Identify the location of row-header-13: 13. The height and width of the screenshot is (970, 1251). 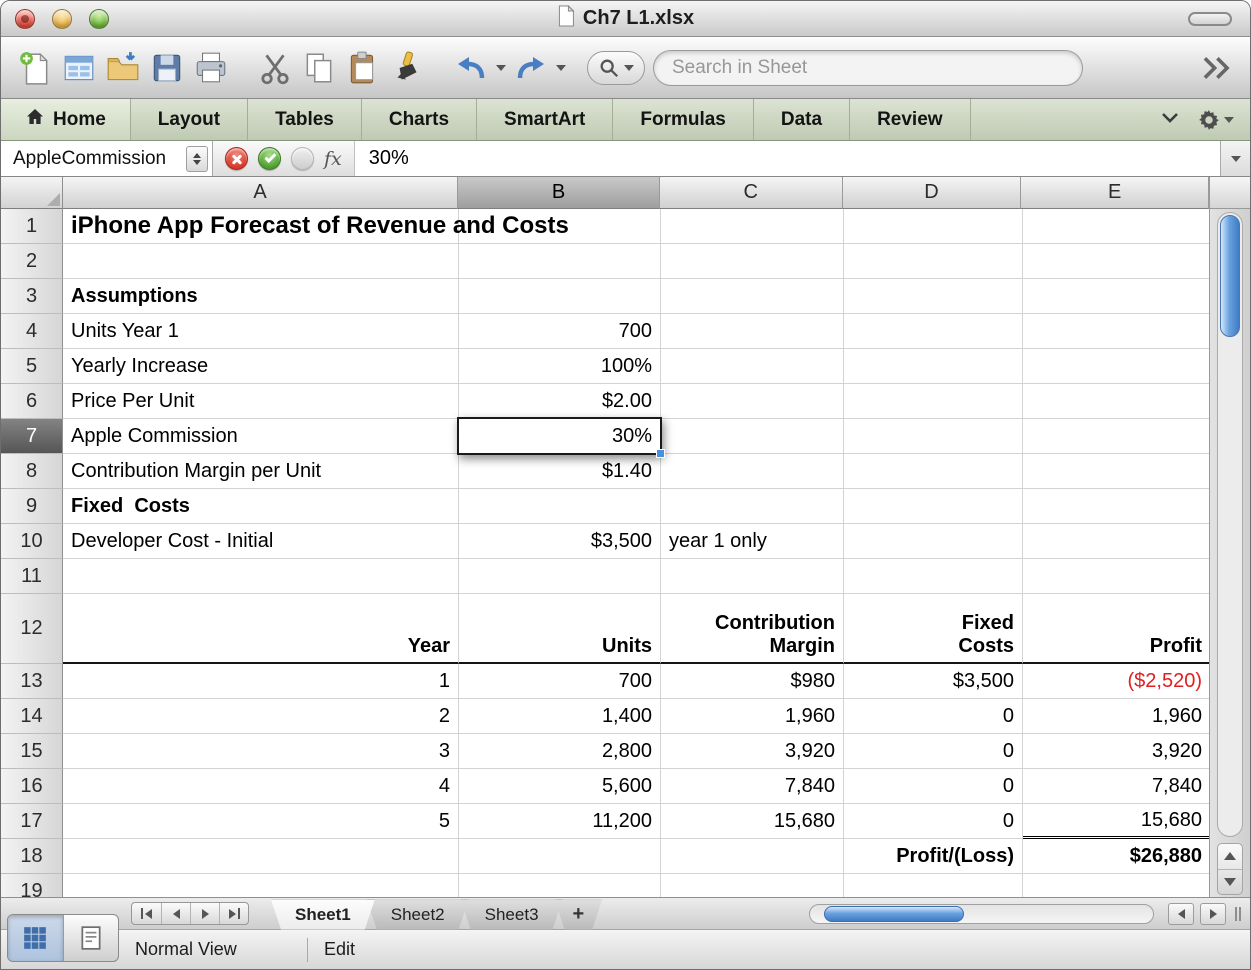
(32, 681).